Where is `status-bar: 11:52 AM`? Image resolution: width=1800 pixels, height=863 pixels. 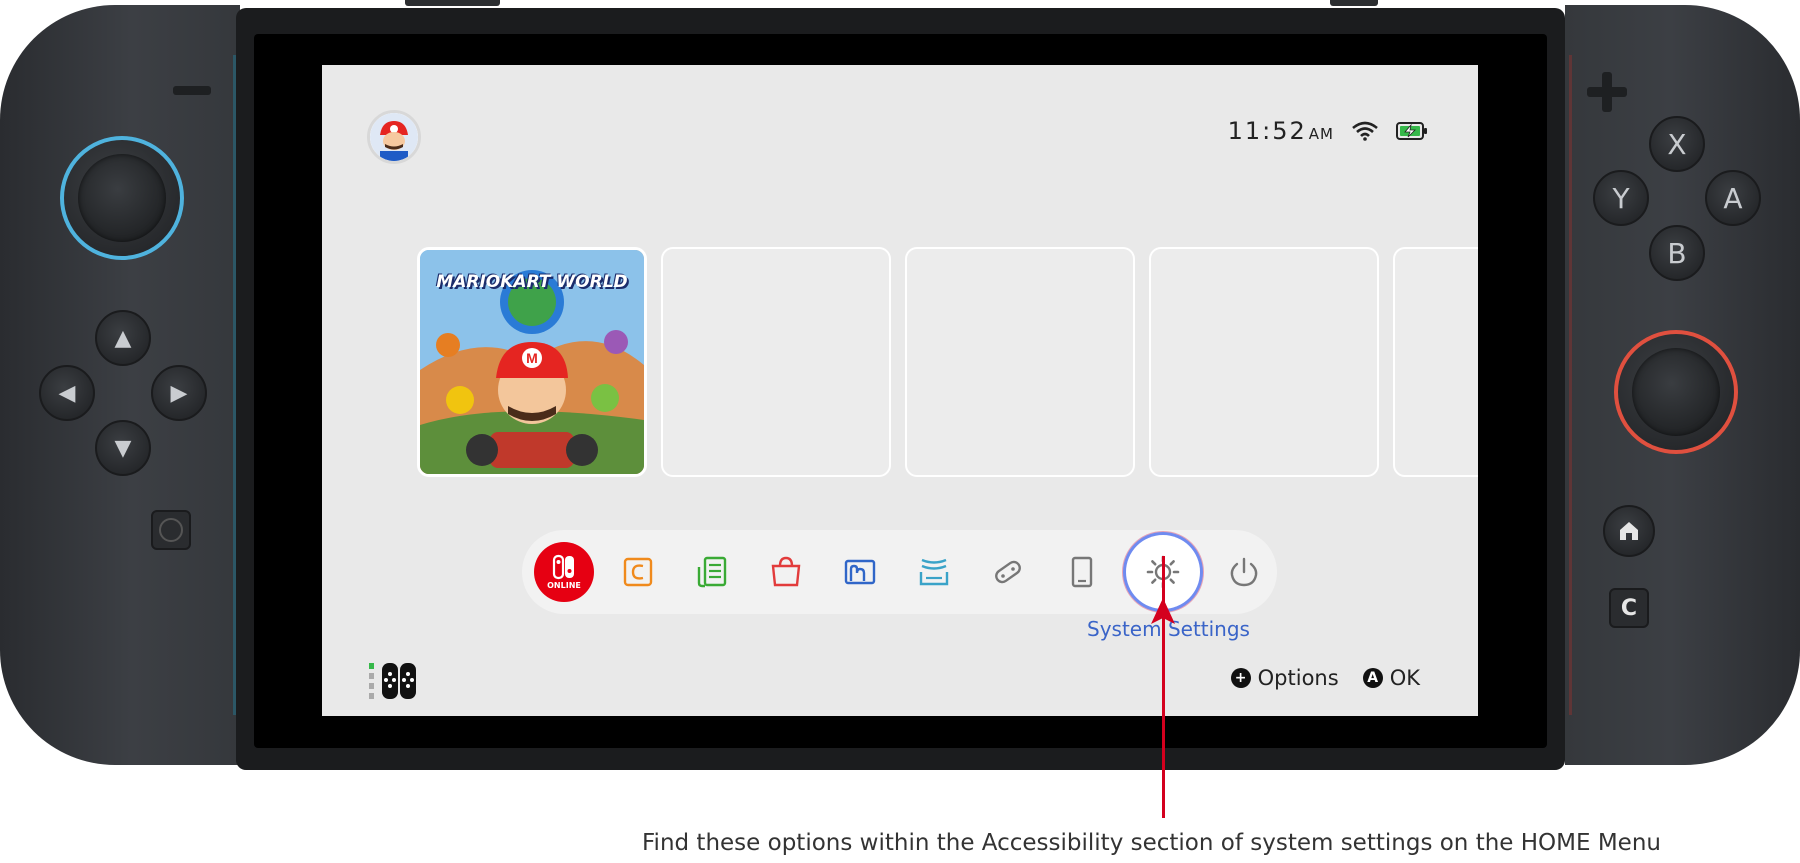 status-bar: 11:52 AM is located at coordinates (1328, 131).